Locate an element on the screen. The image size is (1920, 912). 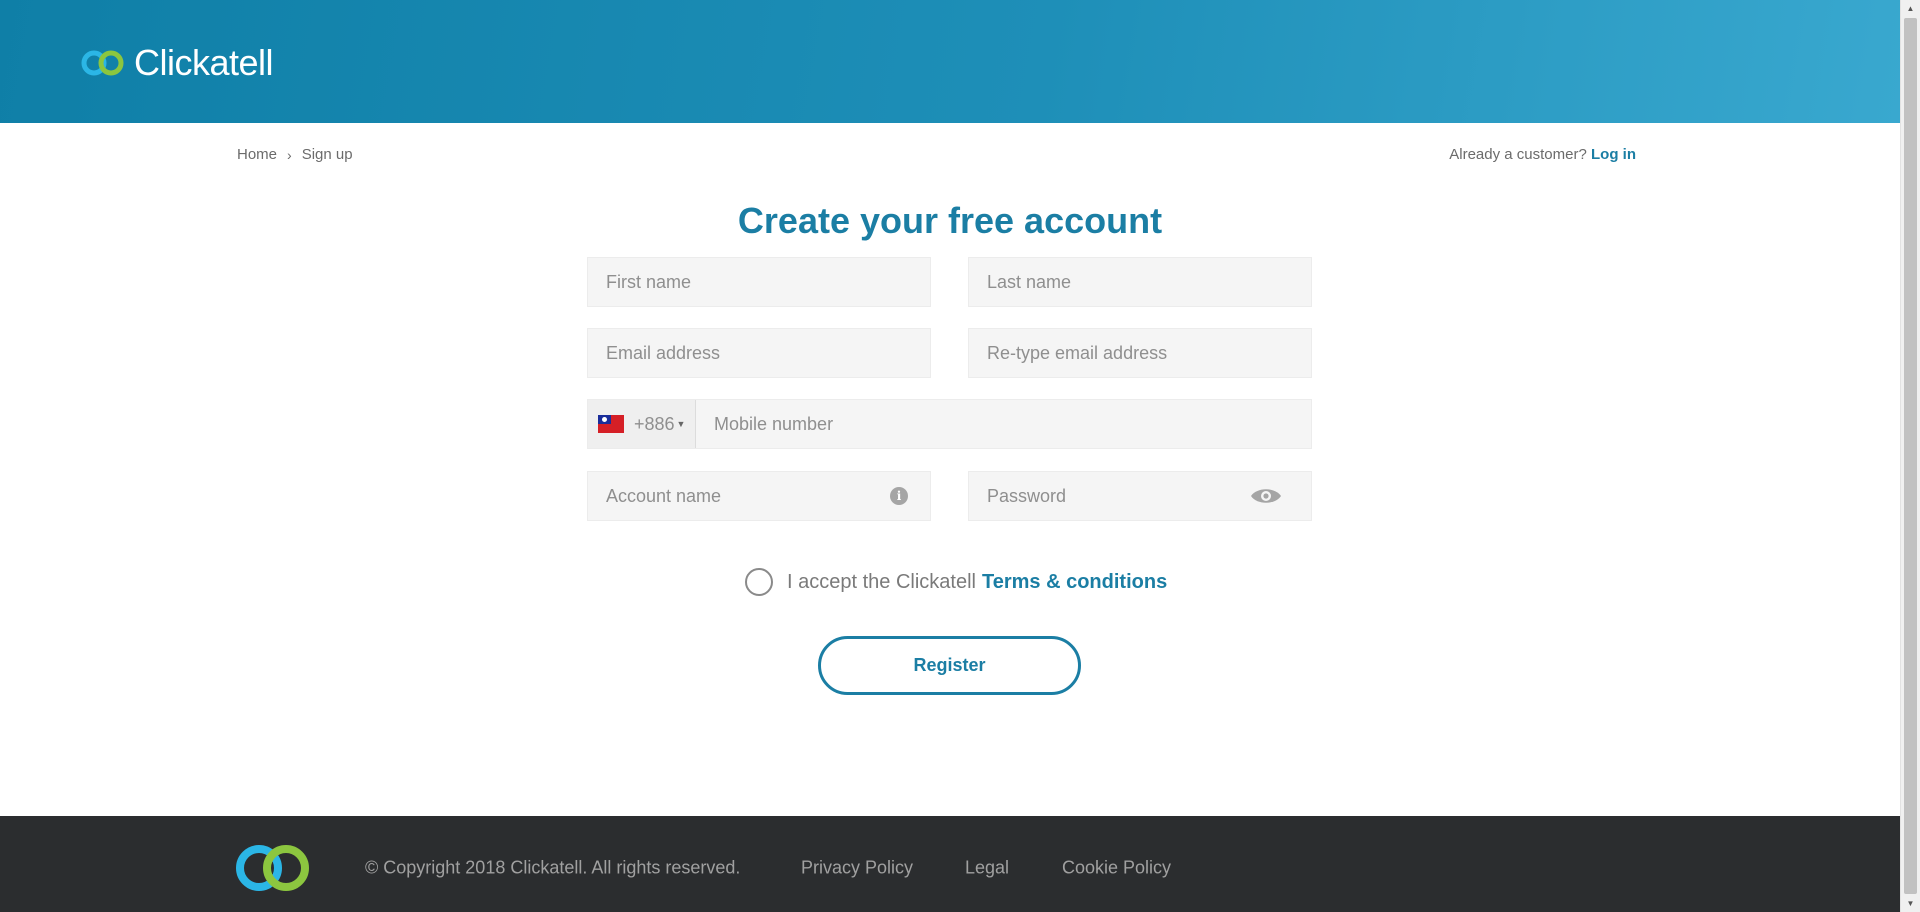
brand-name: Clickatell is located at coordinates (204, 62).